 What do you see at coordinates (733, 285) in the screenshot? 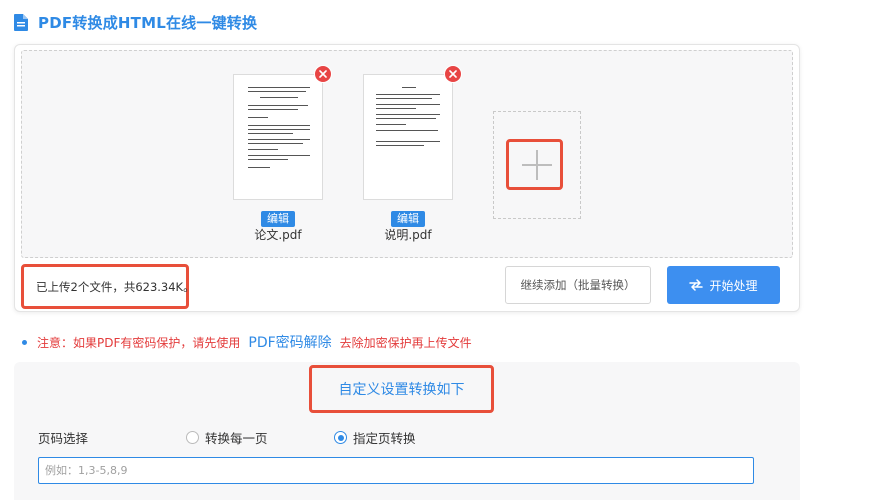
I see `start-process-label: 开始处理` at bounding box center [733, 285].